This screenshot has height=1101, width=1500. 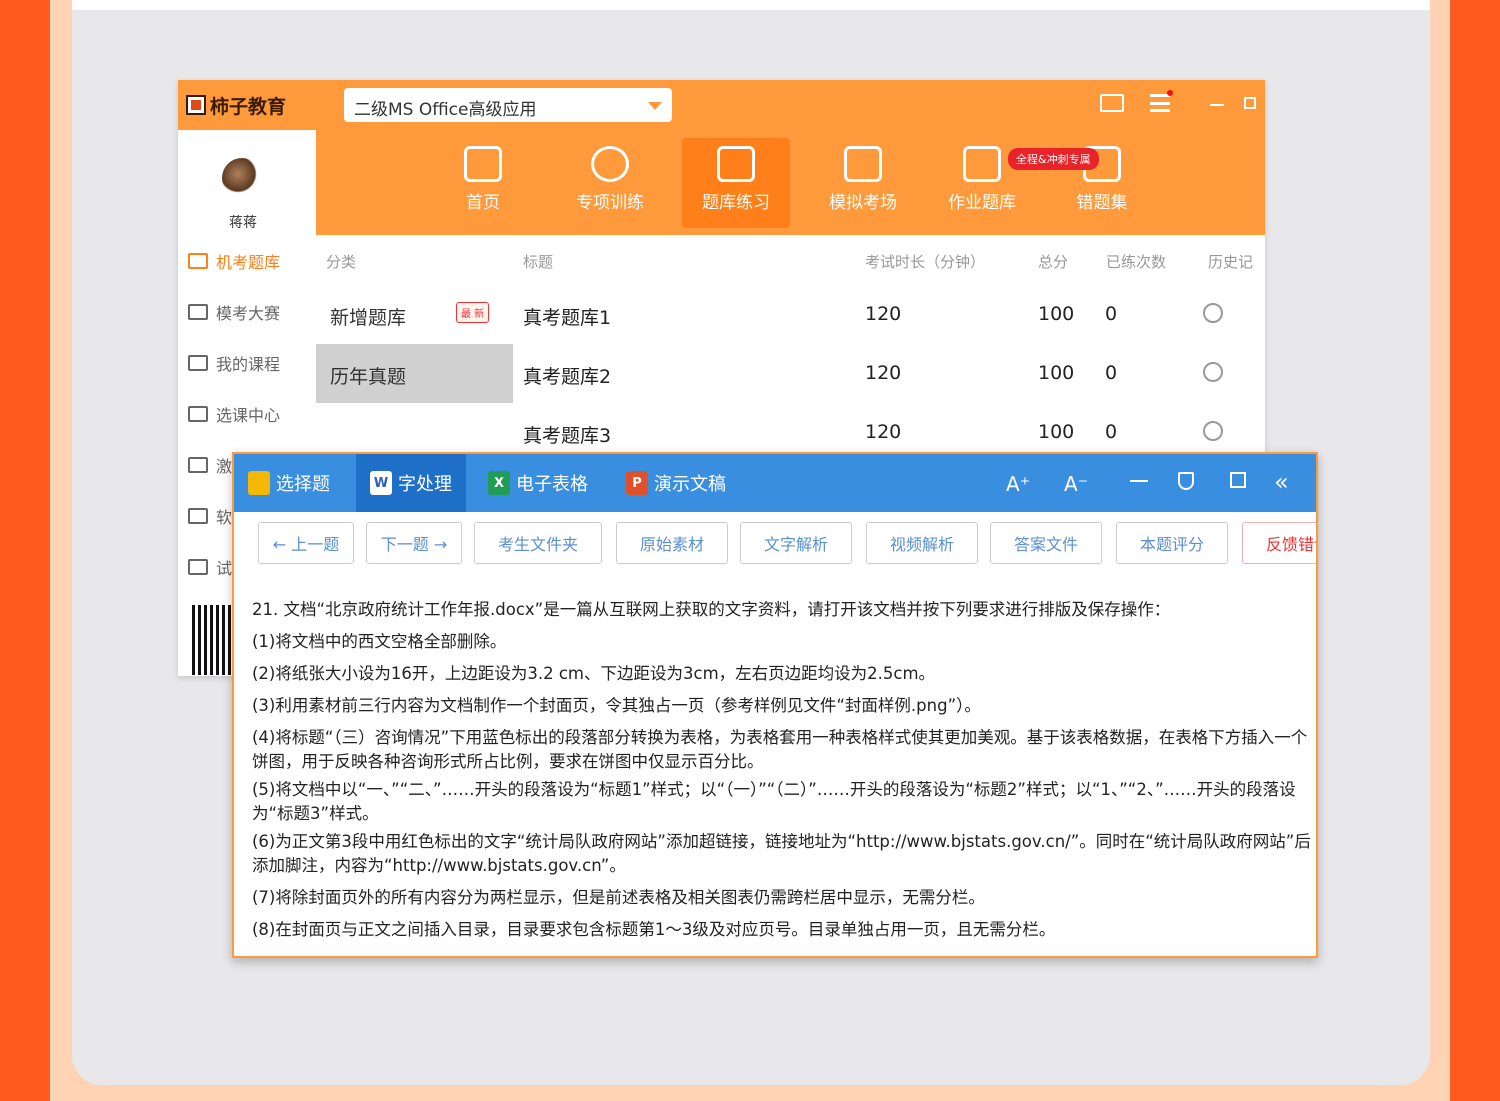 What do you see at coordinates (379, 641) in the screenshot?
I see `question-line: (1)将文档中的西文空格全部删除。` at bounding box center [379, 641].